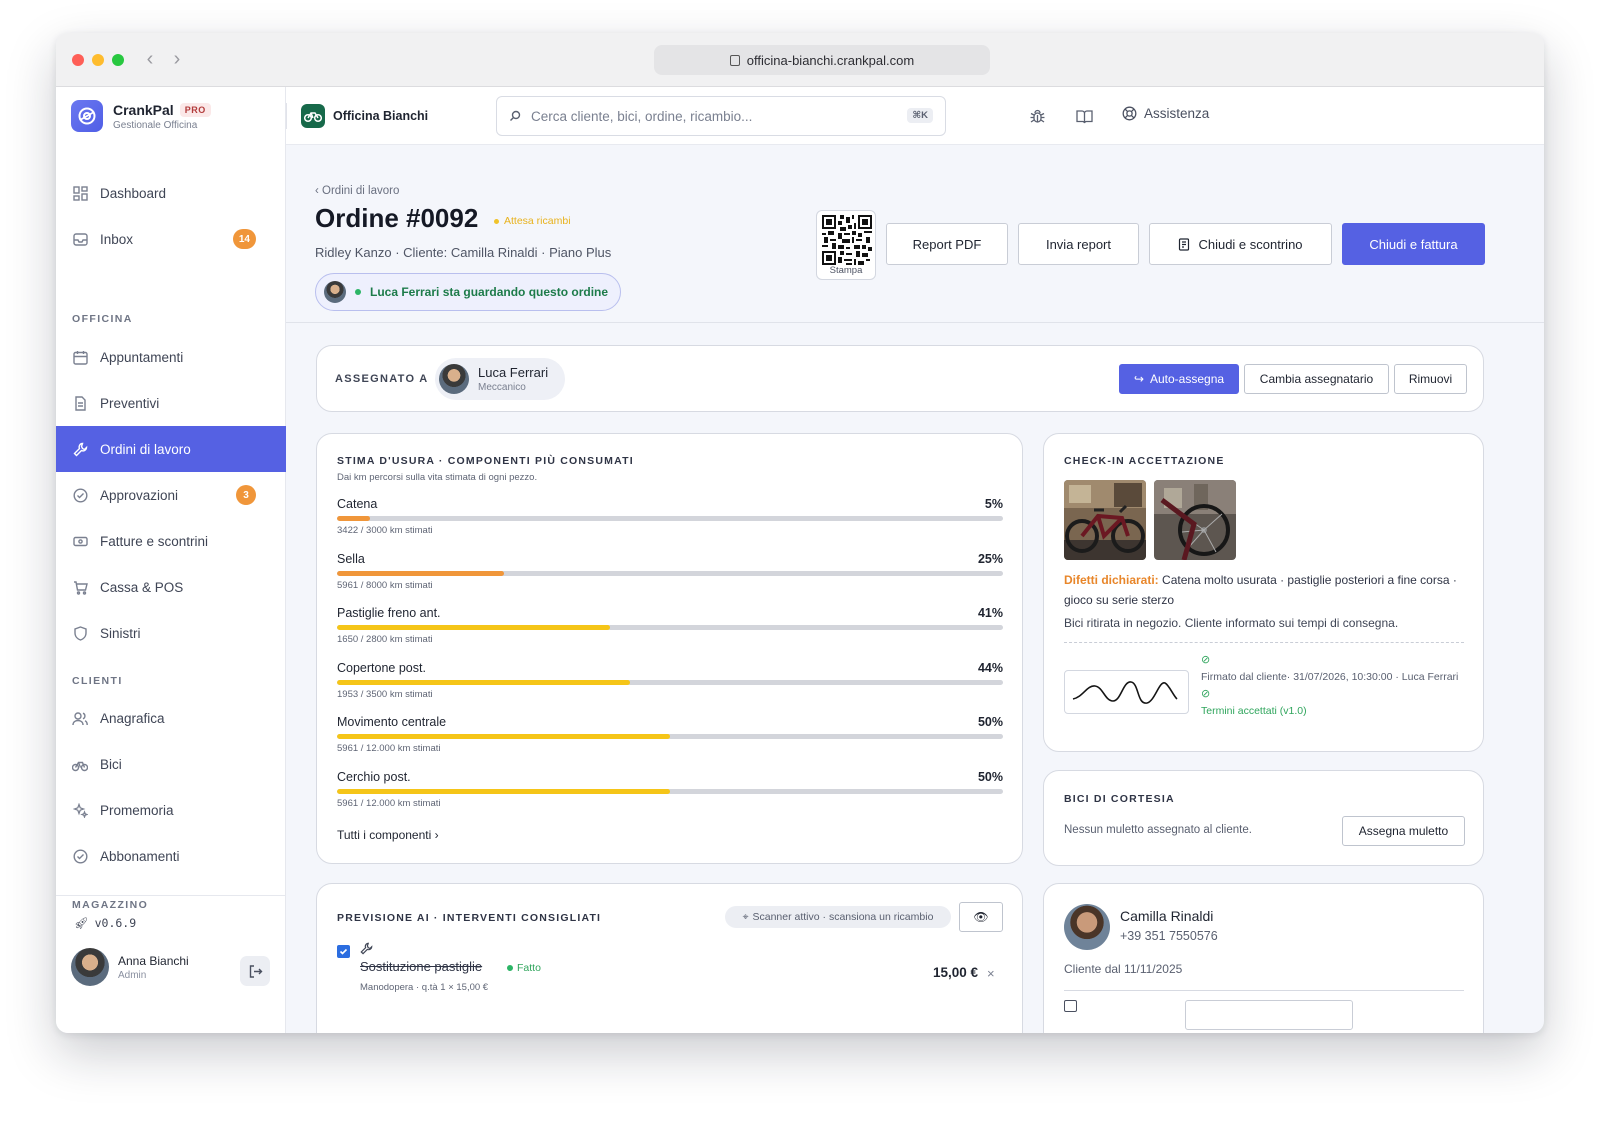 This screenshot has width=1600, height=1131. I want to click on sidebar-item-fatture: Fatture e scontrini, so click(171, 541).